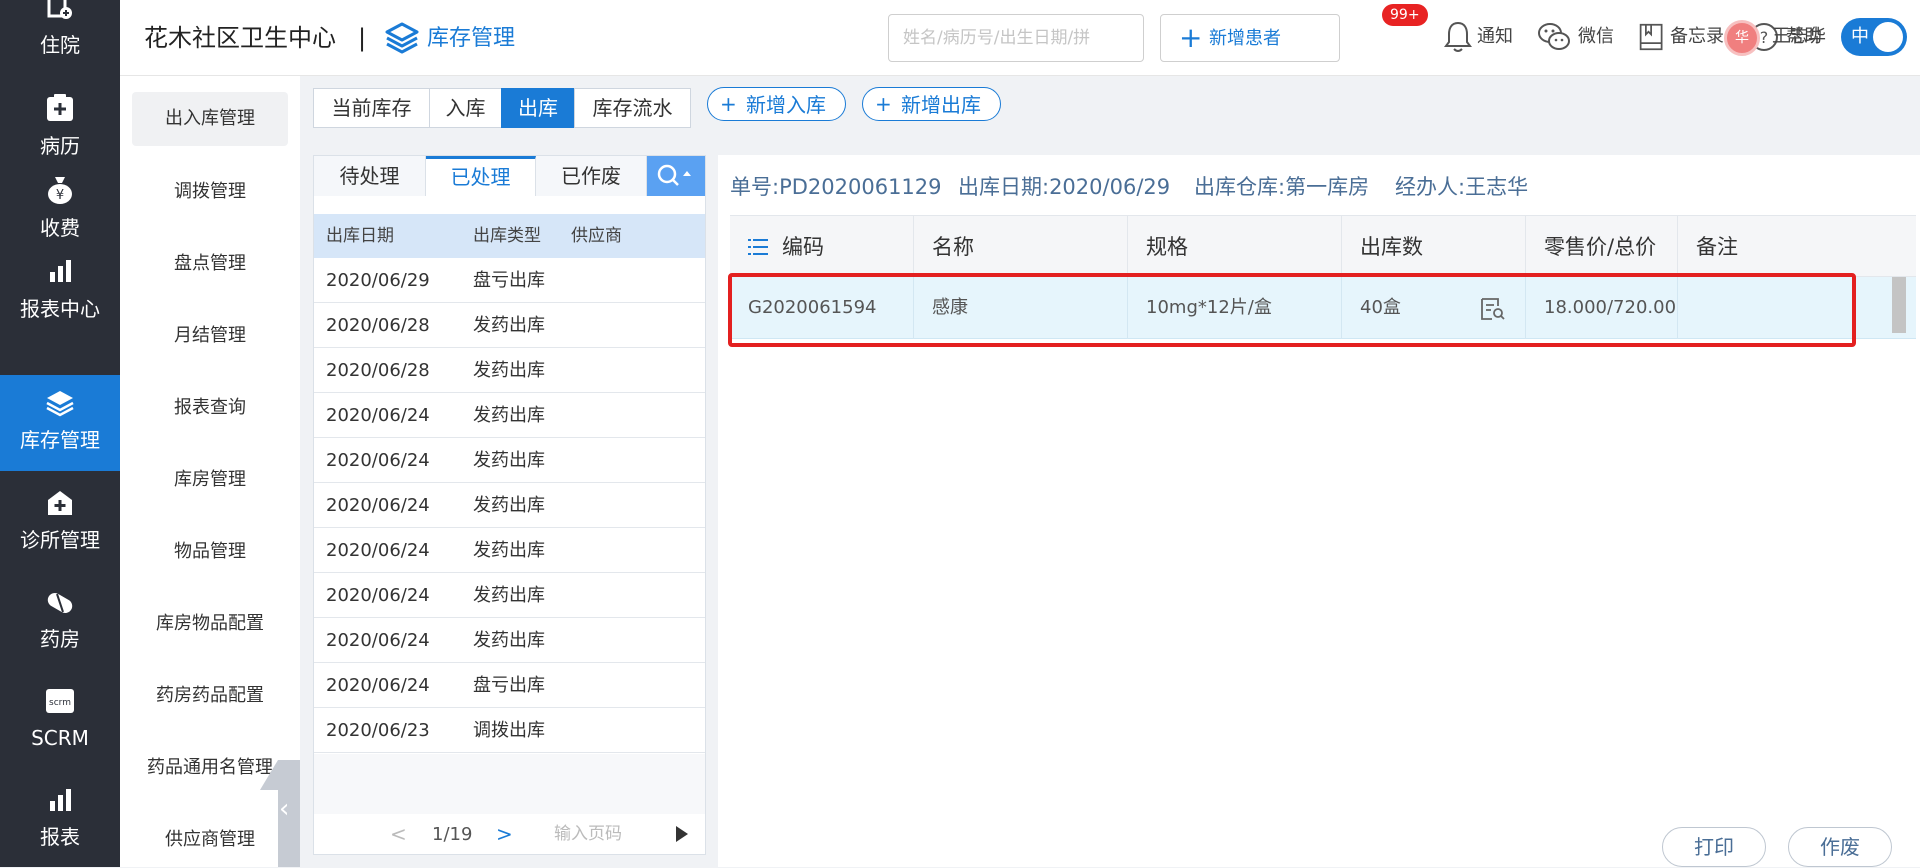 The height and width of the screenshot is (868, 1920). I want to click on list-icon, so click(758, 247).